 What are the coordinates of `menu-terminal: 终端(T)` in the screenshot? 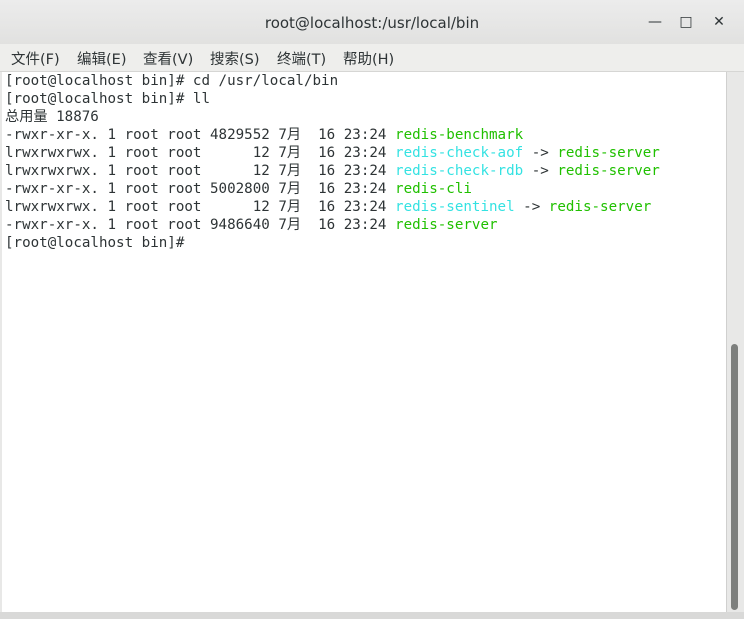 It's located at (301, 58).